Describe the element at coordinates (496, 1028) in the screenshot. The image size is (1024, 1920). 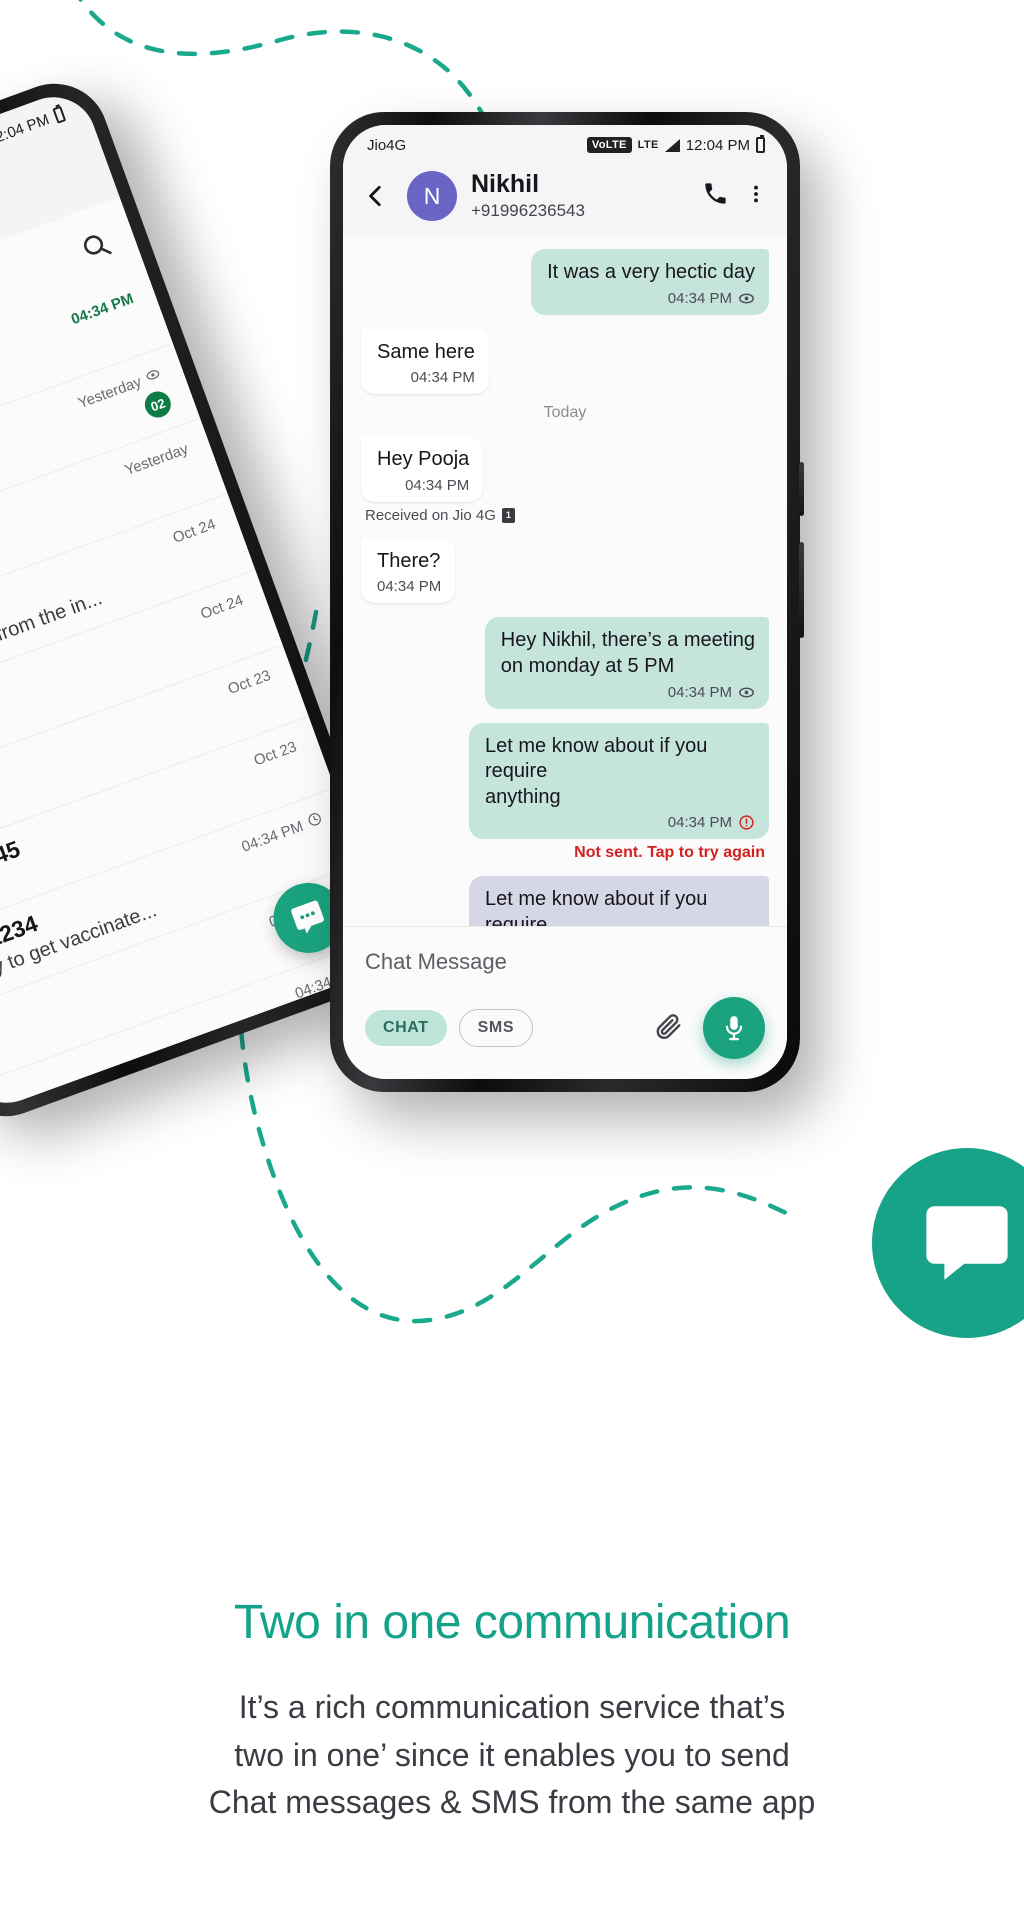
I see `chip-sms: SMS` at that location.